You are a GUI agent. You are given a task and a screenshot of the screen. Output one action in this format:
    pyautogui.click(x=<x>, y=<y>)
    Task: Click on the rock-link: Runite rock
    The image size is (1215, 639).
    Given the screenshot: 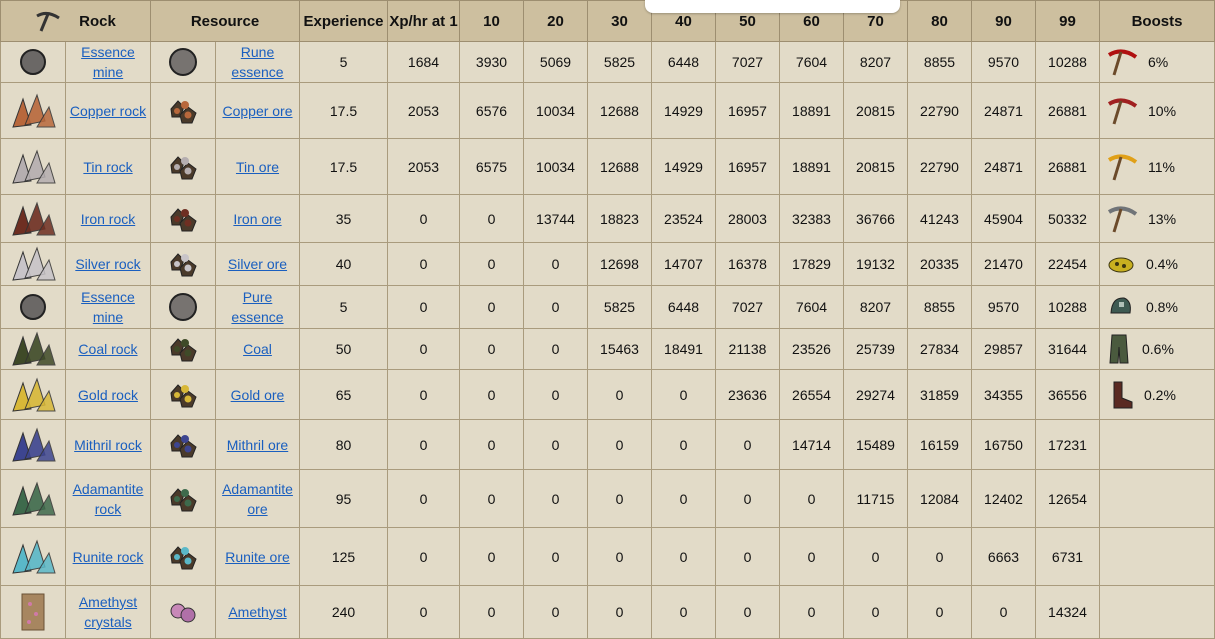 What is the action you would take?
    pyautogui.click(x=108, y=557)
    